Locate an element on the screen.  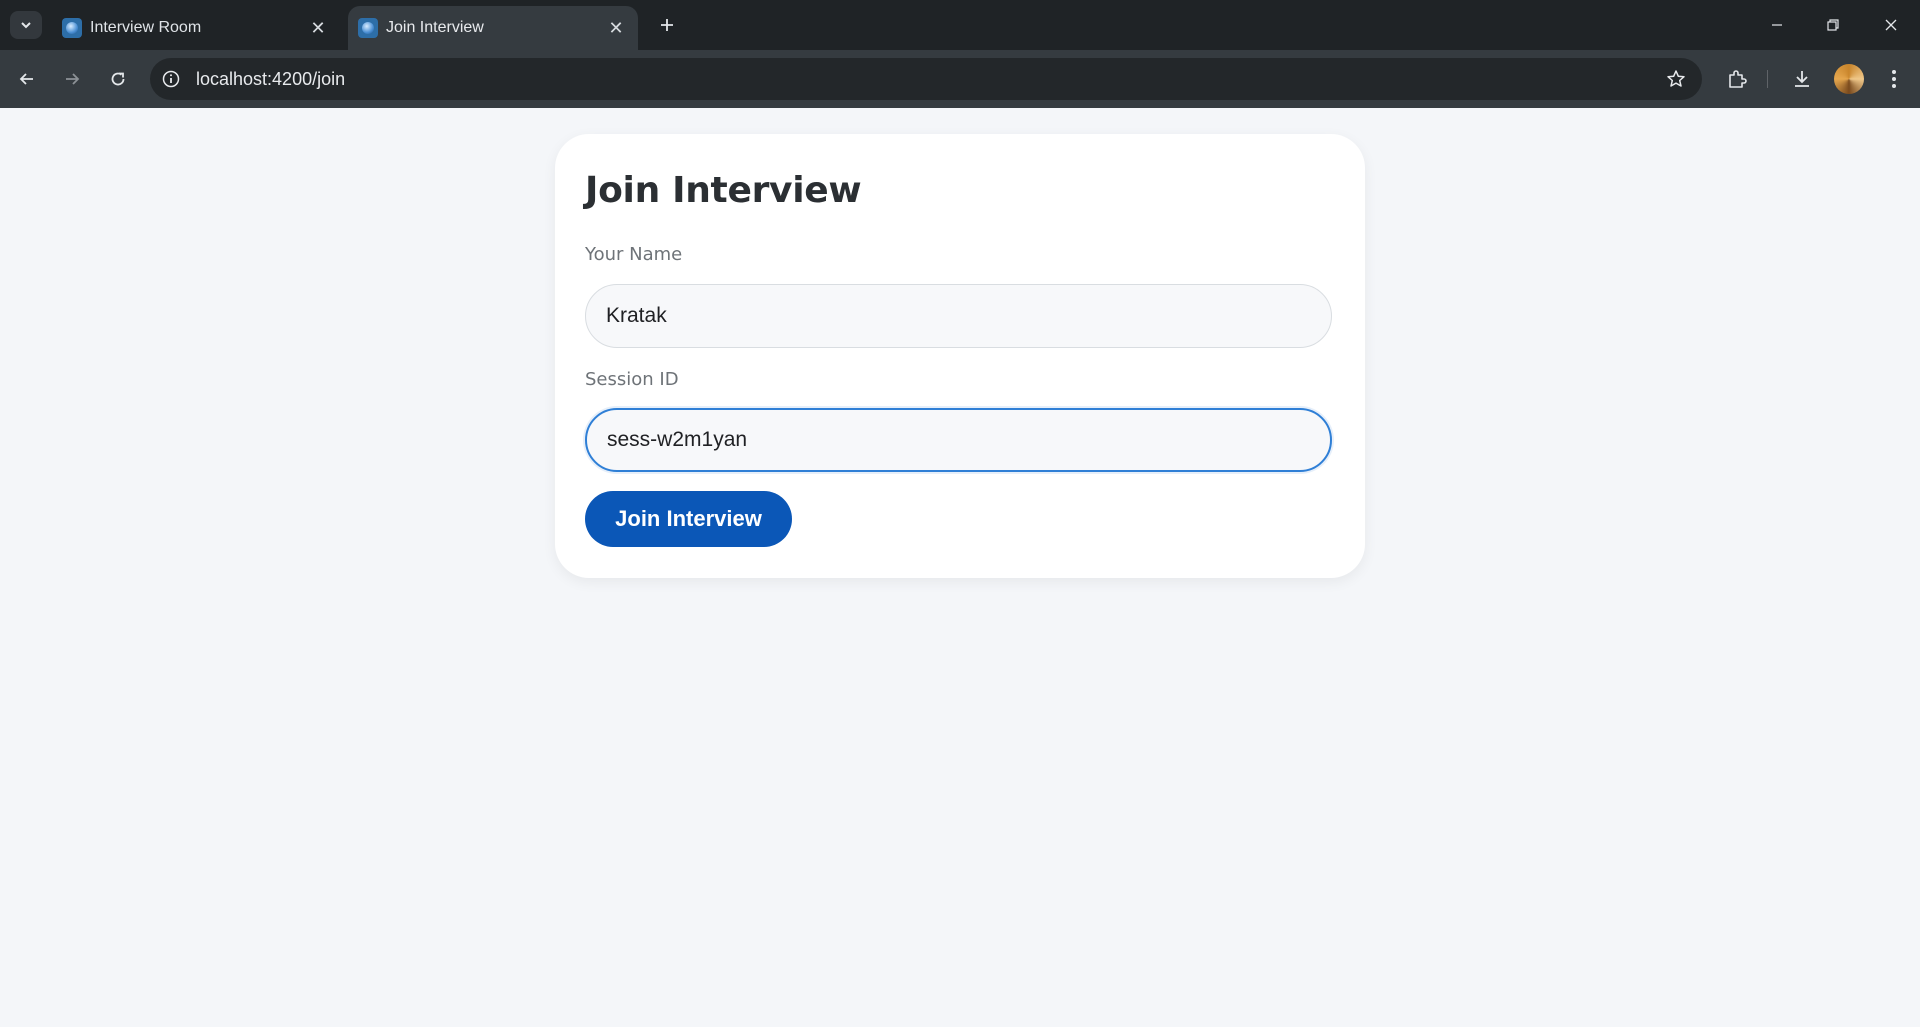
bookmark-star-icon is located at coordinates (1676, 79).